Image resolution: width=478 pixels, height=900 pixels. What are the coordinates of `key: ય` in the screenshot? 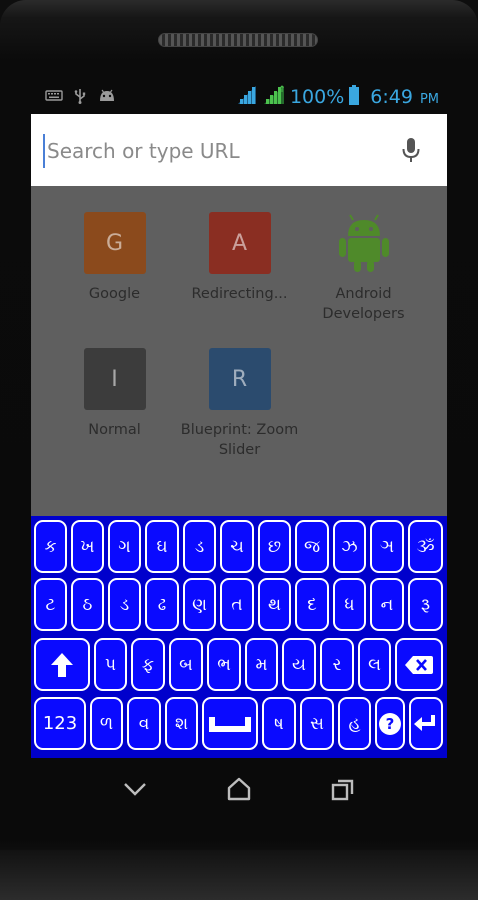 It's located at (299, 664).